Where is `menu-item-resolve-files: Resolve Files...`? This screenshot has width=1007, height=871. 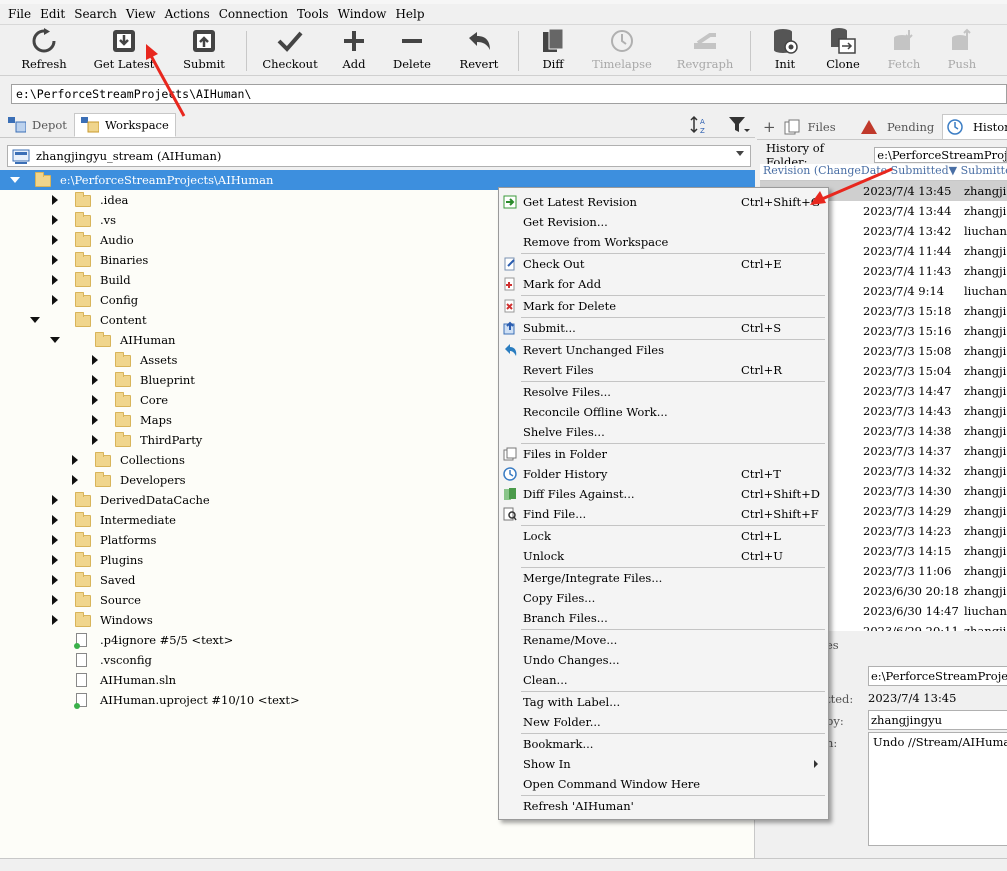 menu-item-resolve-files: Resolve Files... is located at coordinates (663, 392).